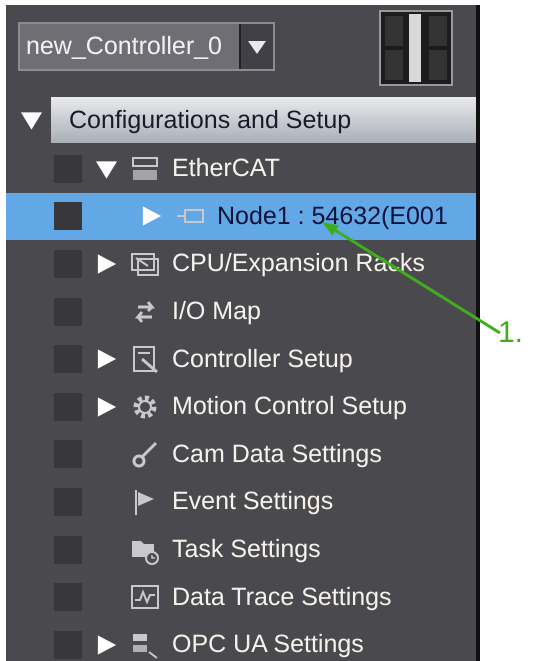 Image resolution: width=540 pixels, height=661 pixels. What do you see at coordinates (241, 454) in the screenshot?
I see `tree-item: Cam Data Settings` at bounding box center [241, 454].